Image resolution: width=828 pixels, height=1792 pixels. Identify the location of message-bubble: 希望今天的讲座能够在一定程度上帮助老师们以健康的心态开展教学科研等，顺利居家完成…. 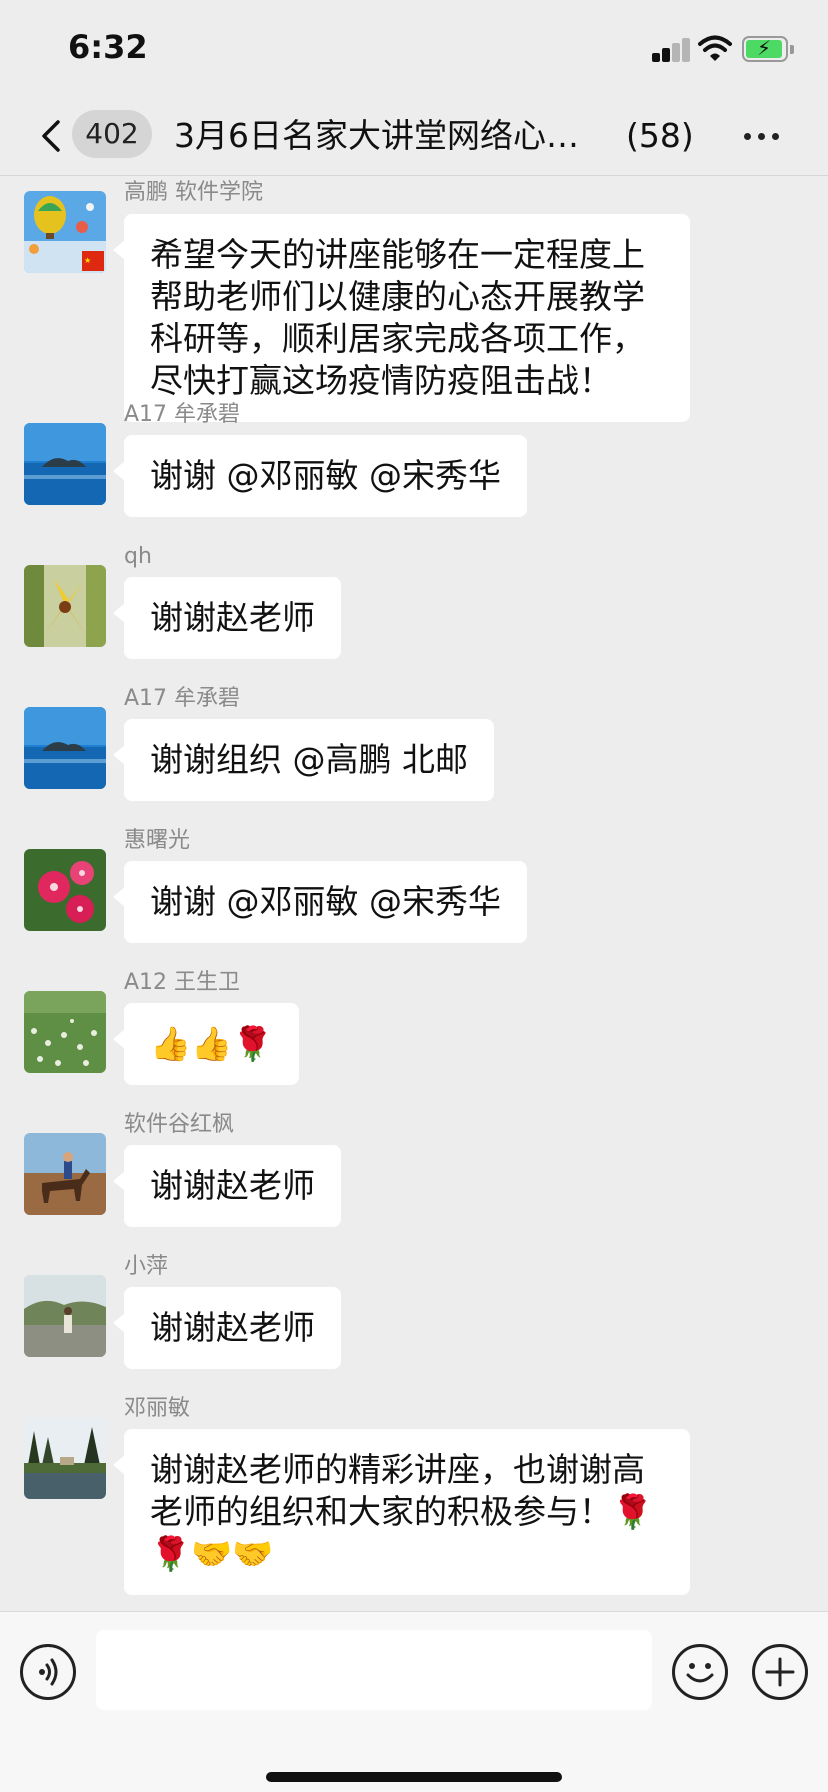
(401, 318).